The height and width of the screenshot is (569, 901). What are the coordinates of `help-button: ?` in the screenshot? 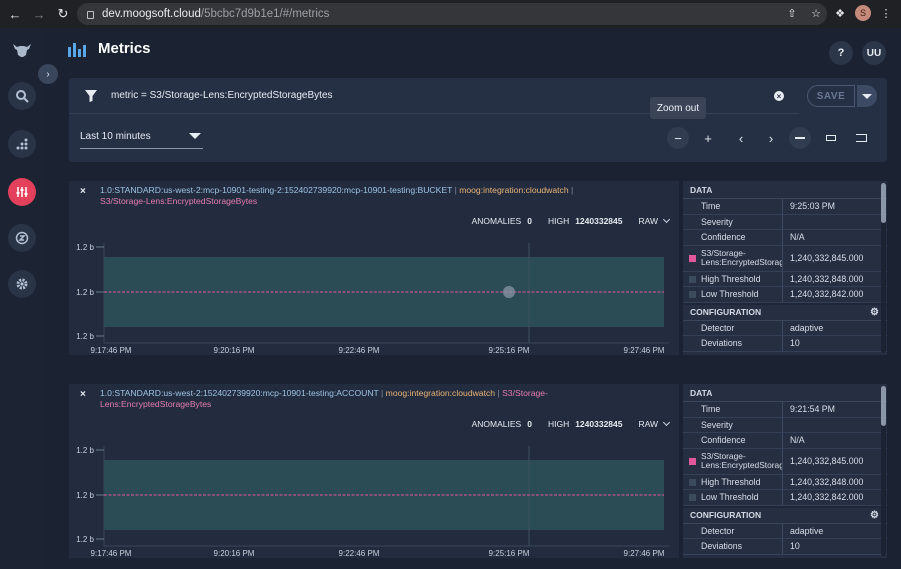 It's located at (841, 53).